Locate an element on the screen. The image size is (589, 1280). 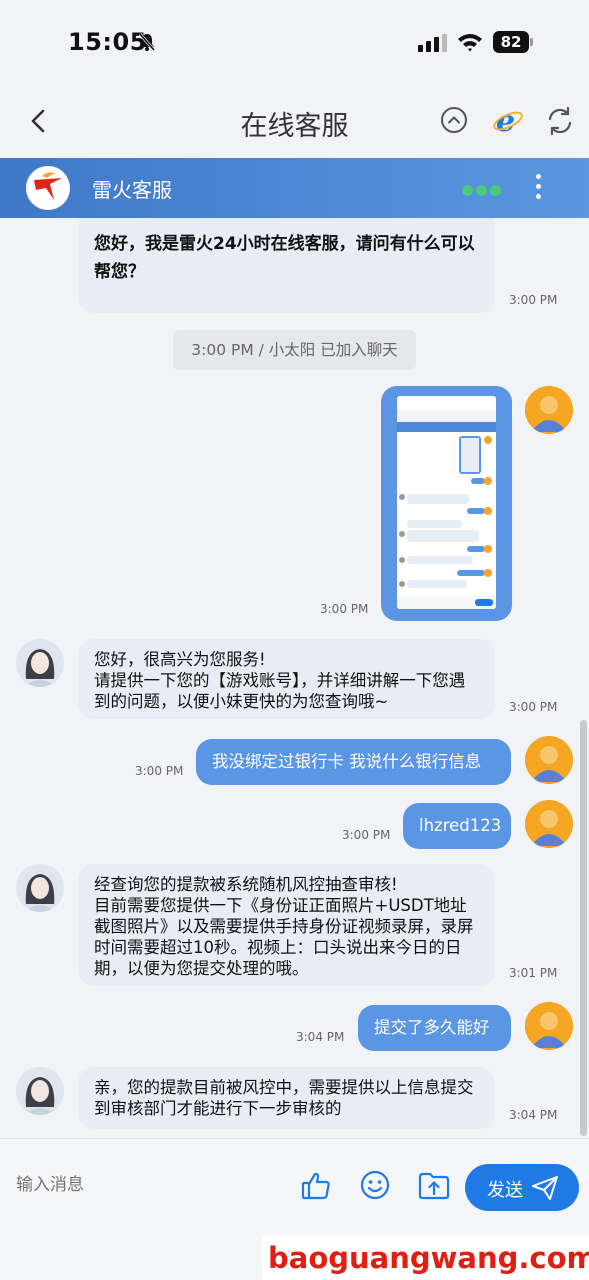
message-text: lhzred123 is located at coordinates (460, 825).